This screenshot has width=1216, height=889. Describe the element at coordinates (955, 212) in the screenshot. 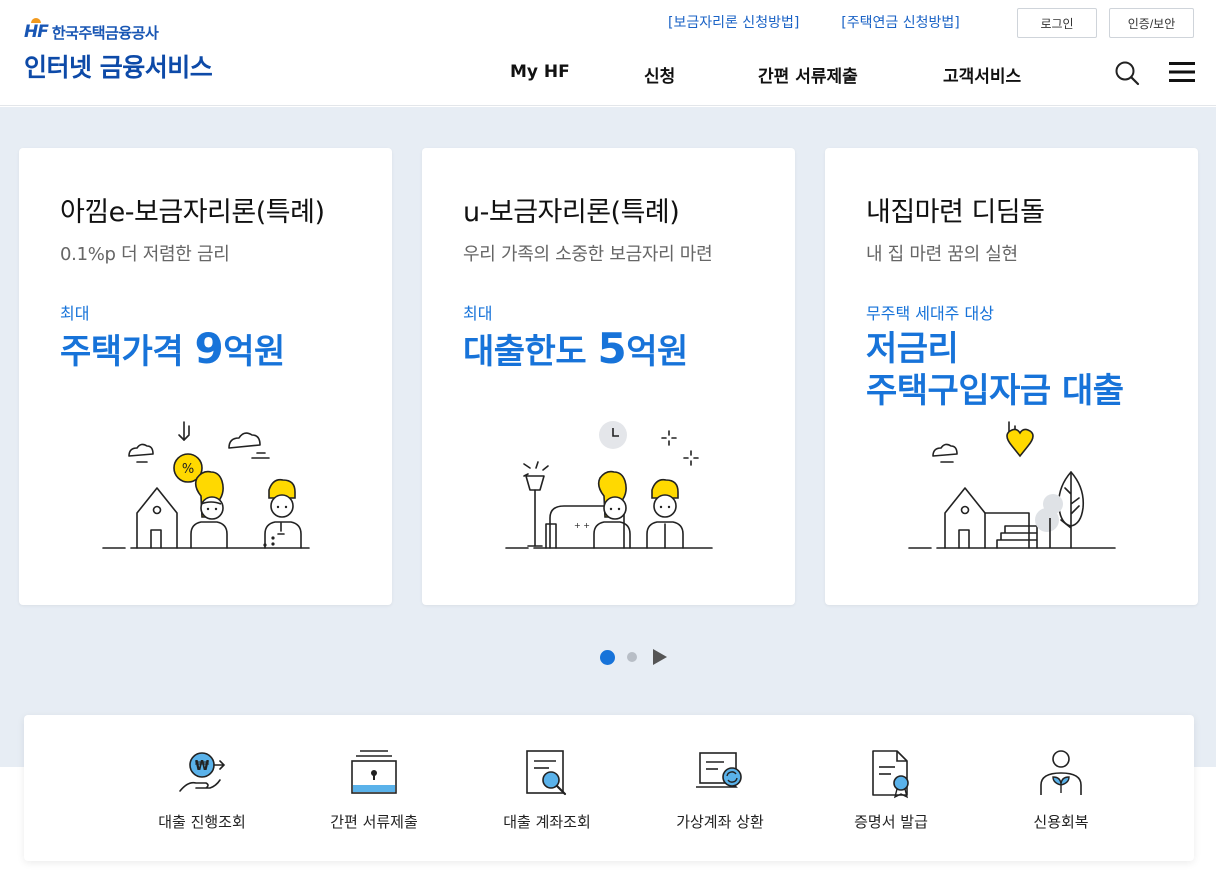

I see `card-title: 내집마련 디딤돌` at that location.